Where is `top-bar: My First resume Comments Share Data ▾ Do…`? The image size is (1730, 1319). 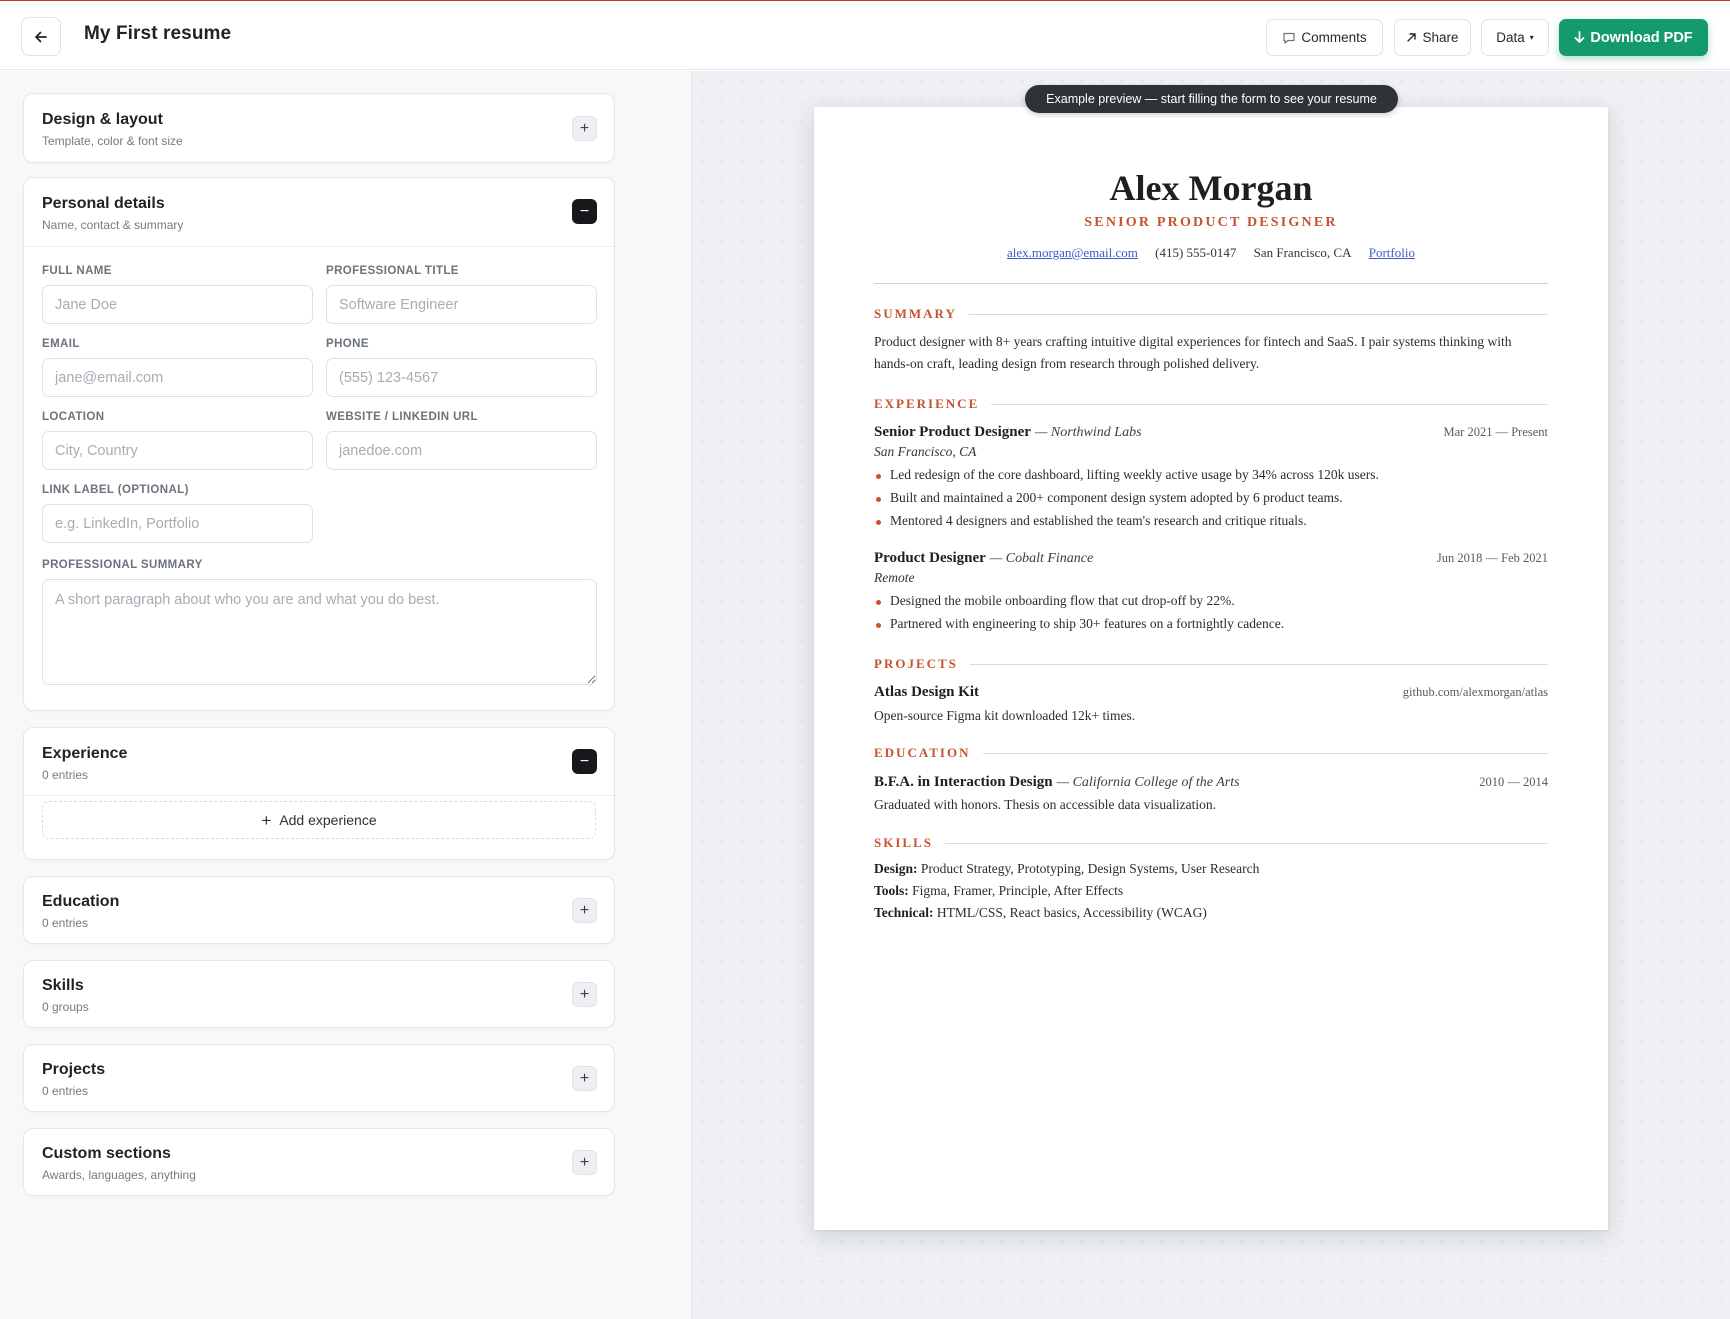 top-bar: My First resume Comments Share Data ▾ Do… is located at coordinates (865, 35).